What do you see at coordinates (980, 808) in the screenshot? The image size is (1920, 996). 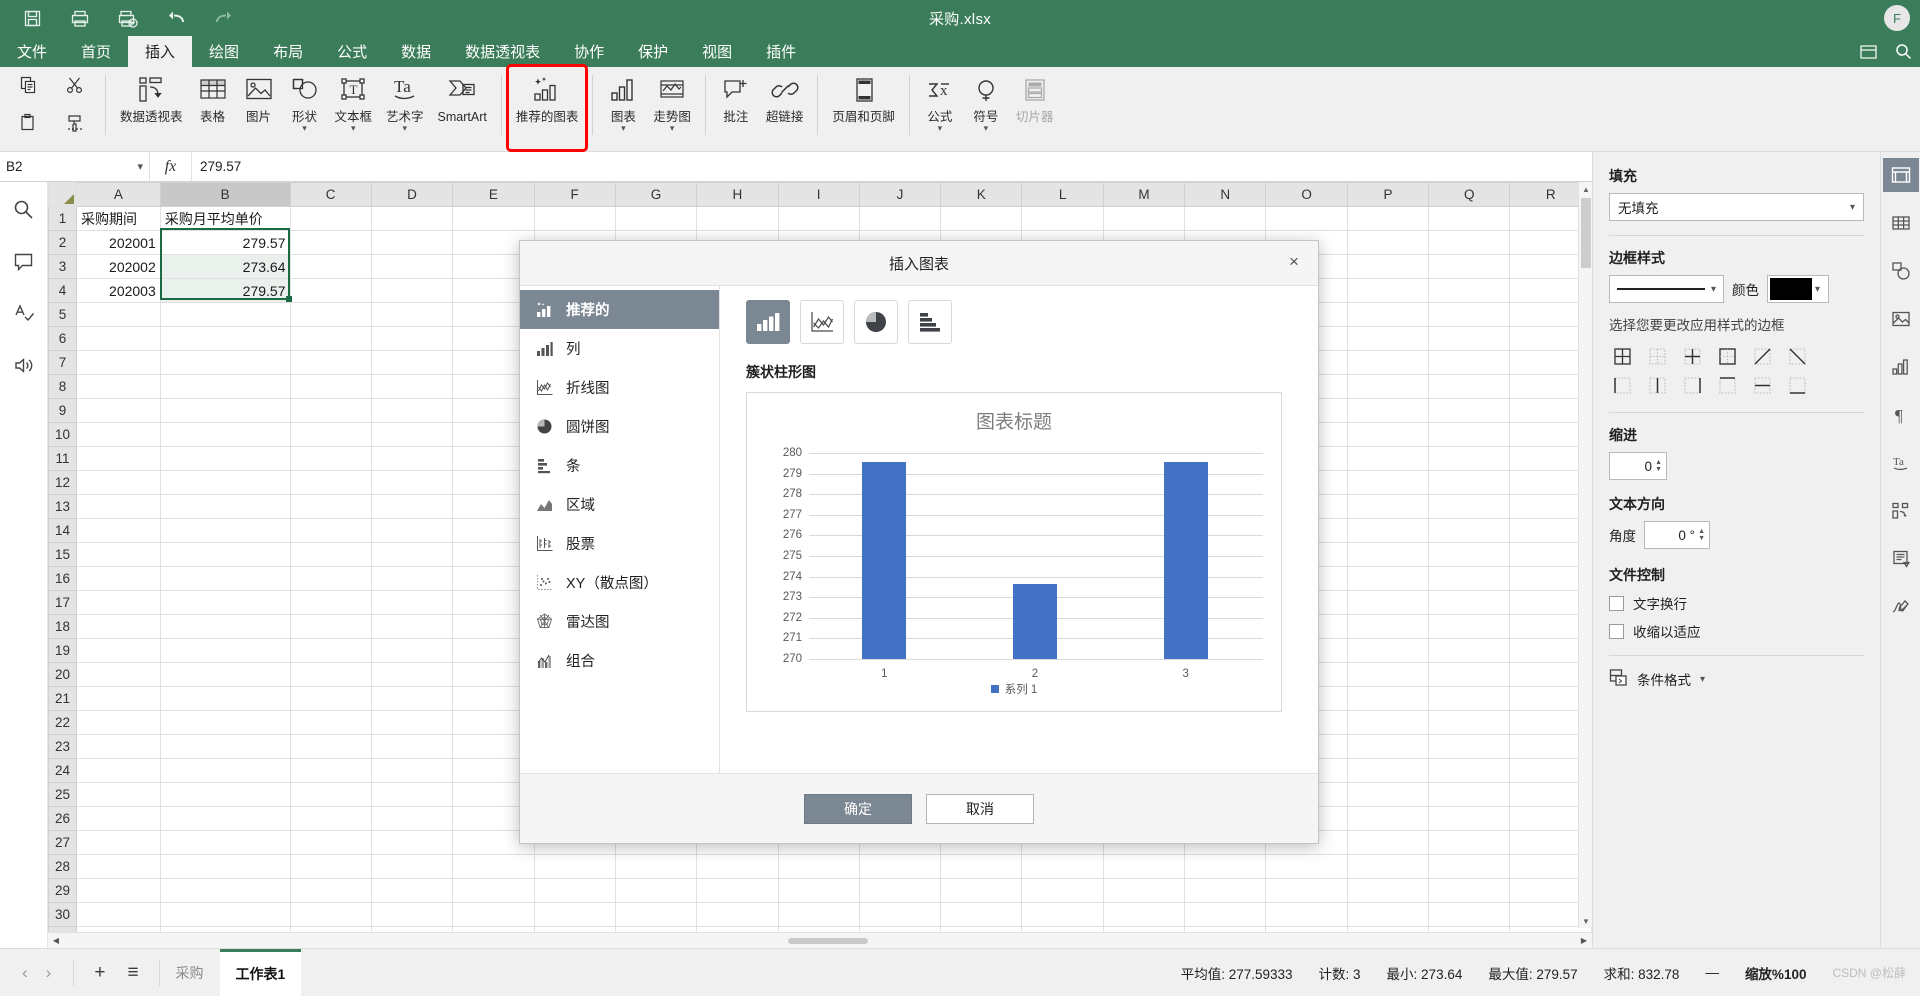 I see `cancel-button: 取消` at bounding box center [980, 808].